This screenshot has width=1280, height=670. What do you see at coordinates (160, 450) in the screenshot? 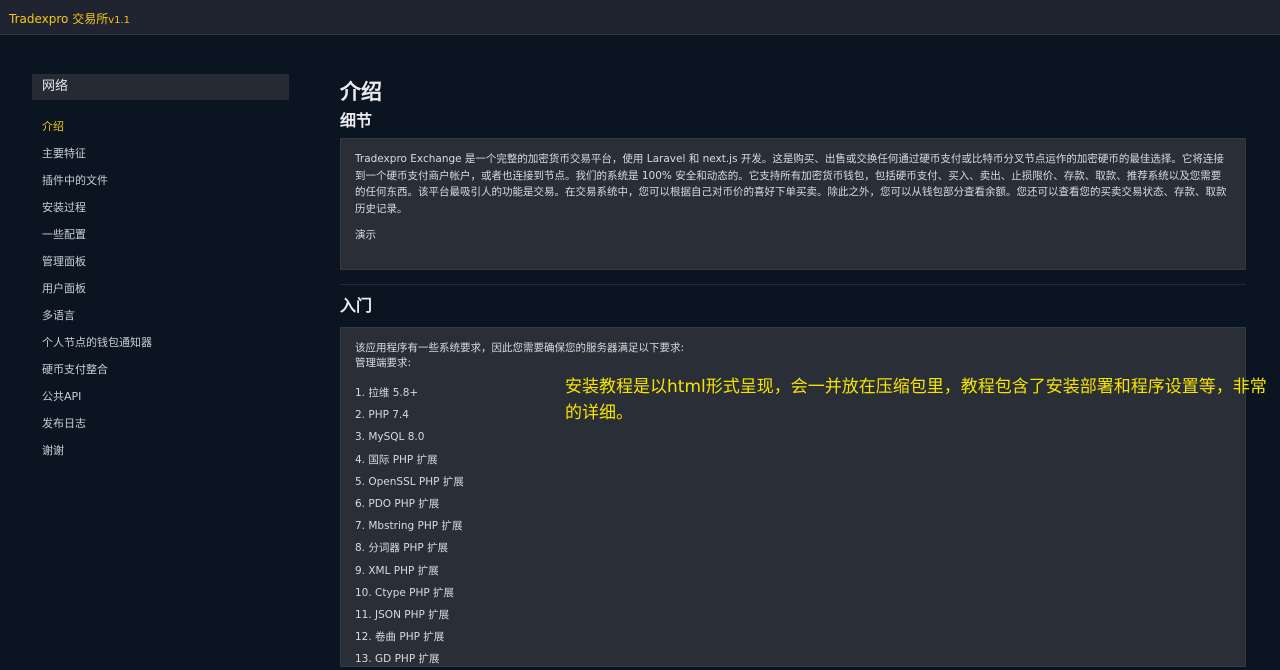
I see `sidebar-item-thanks: 谢谢` at bounding box center [160, 450].